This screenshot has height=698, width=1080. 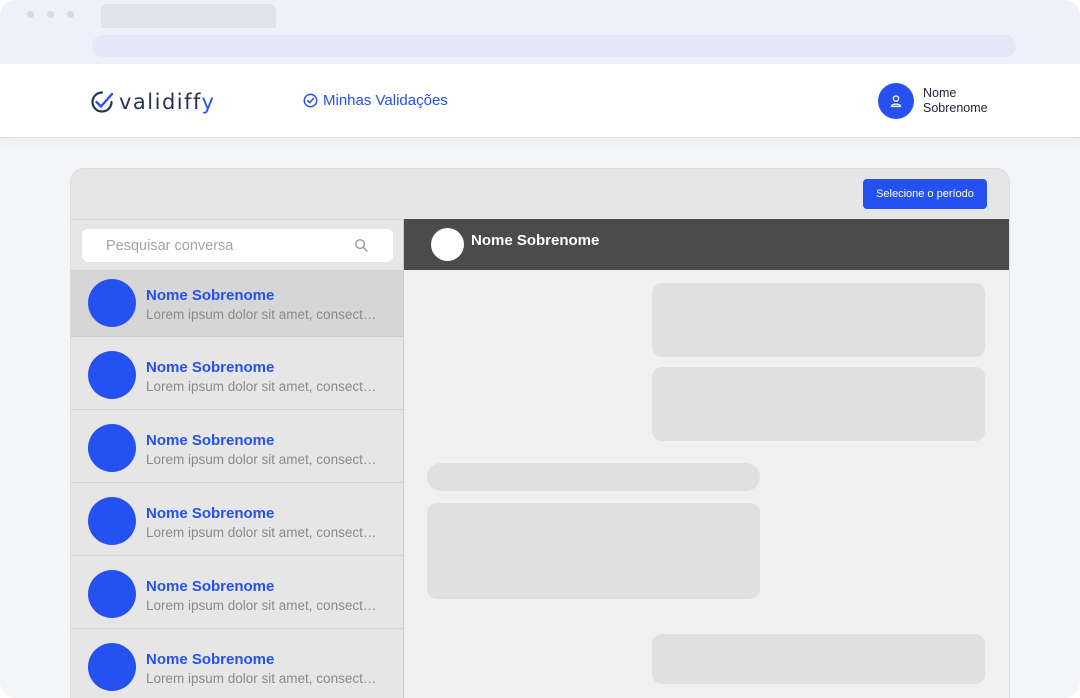 What do you see at coordinates (535, 240) in the screenshot?
I see `chat-contact-name: Nome Sobrenome` at bounding box center [535, 240].